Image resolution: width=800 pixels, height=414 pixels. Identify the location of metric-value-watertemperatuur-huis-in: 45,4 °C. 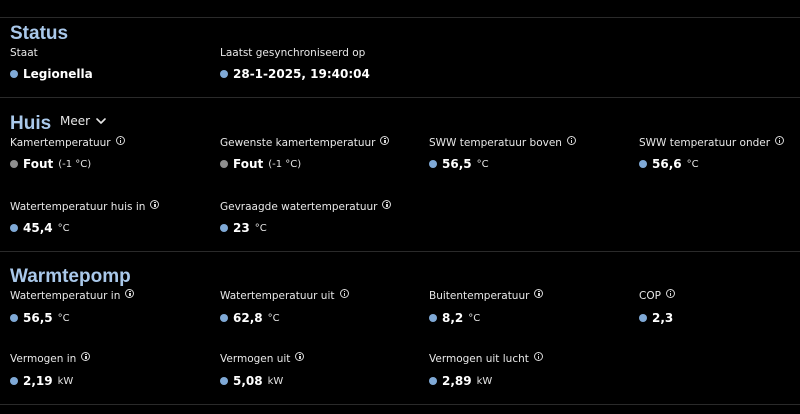
(40, 228).